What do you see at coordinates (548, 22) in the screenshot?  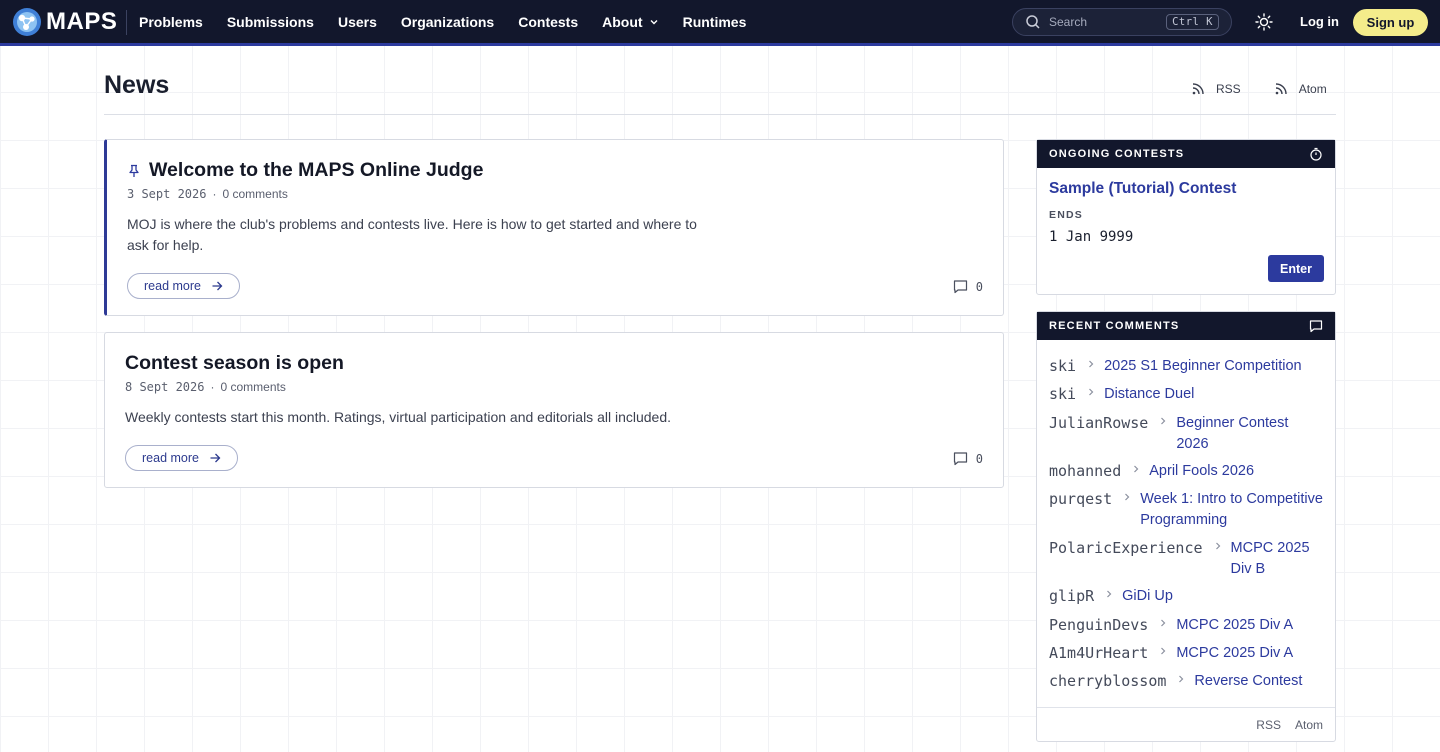 I see `nav-contests: Contests` at bounding box center [548, 22].